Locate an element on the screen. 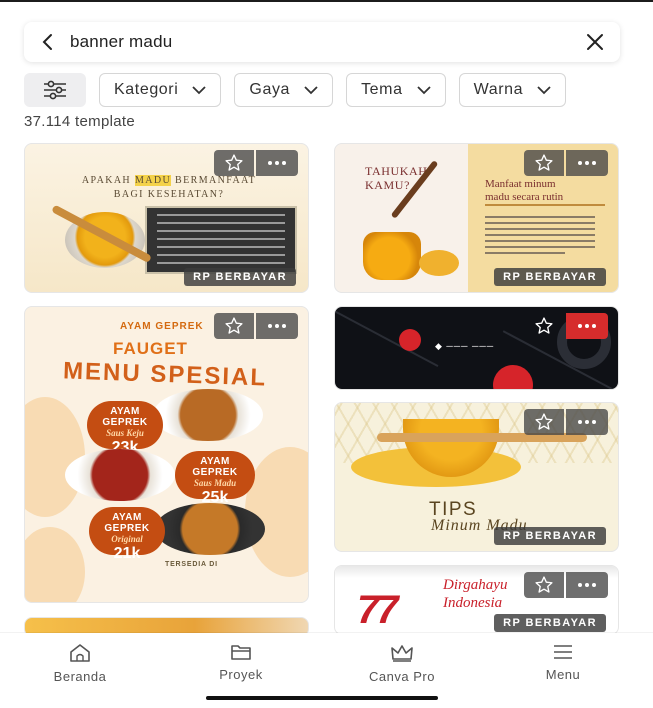 This screenshot has width=653, height=708. back-button is located at coordinates (47, 42).